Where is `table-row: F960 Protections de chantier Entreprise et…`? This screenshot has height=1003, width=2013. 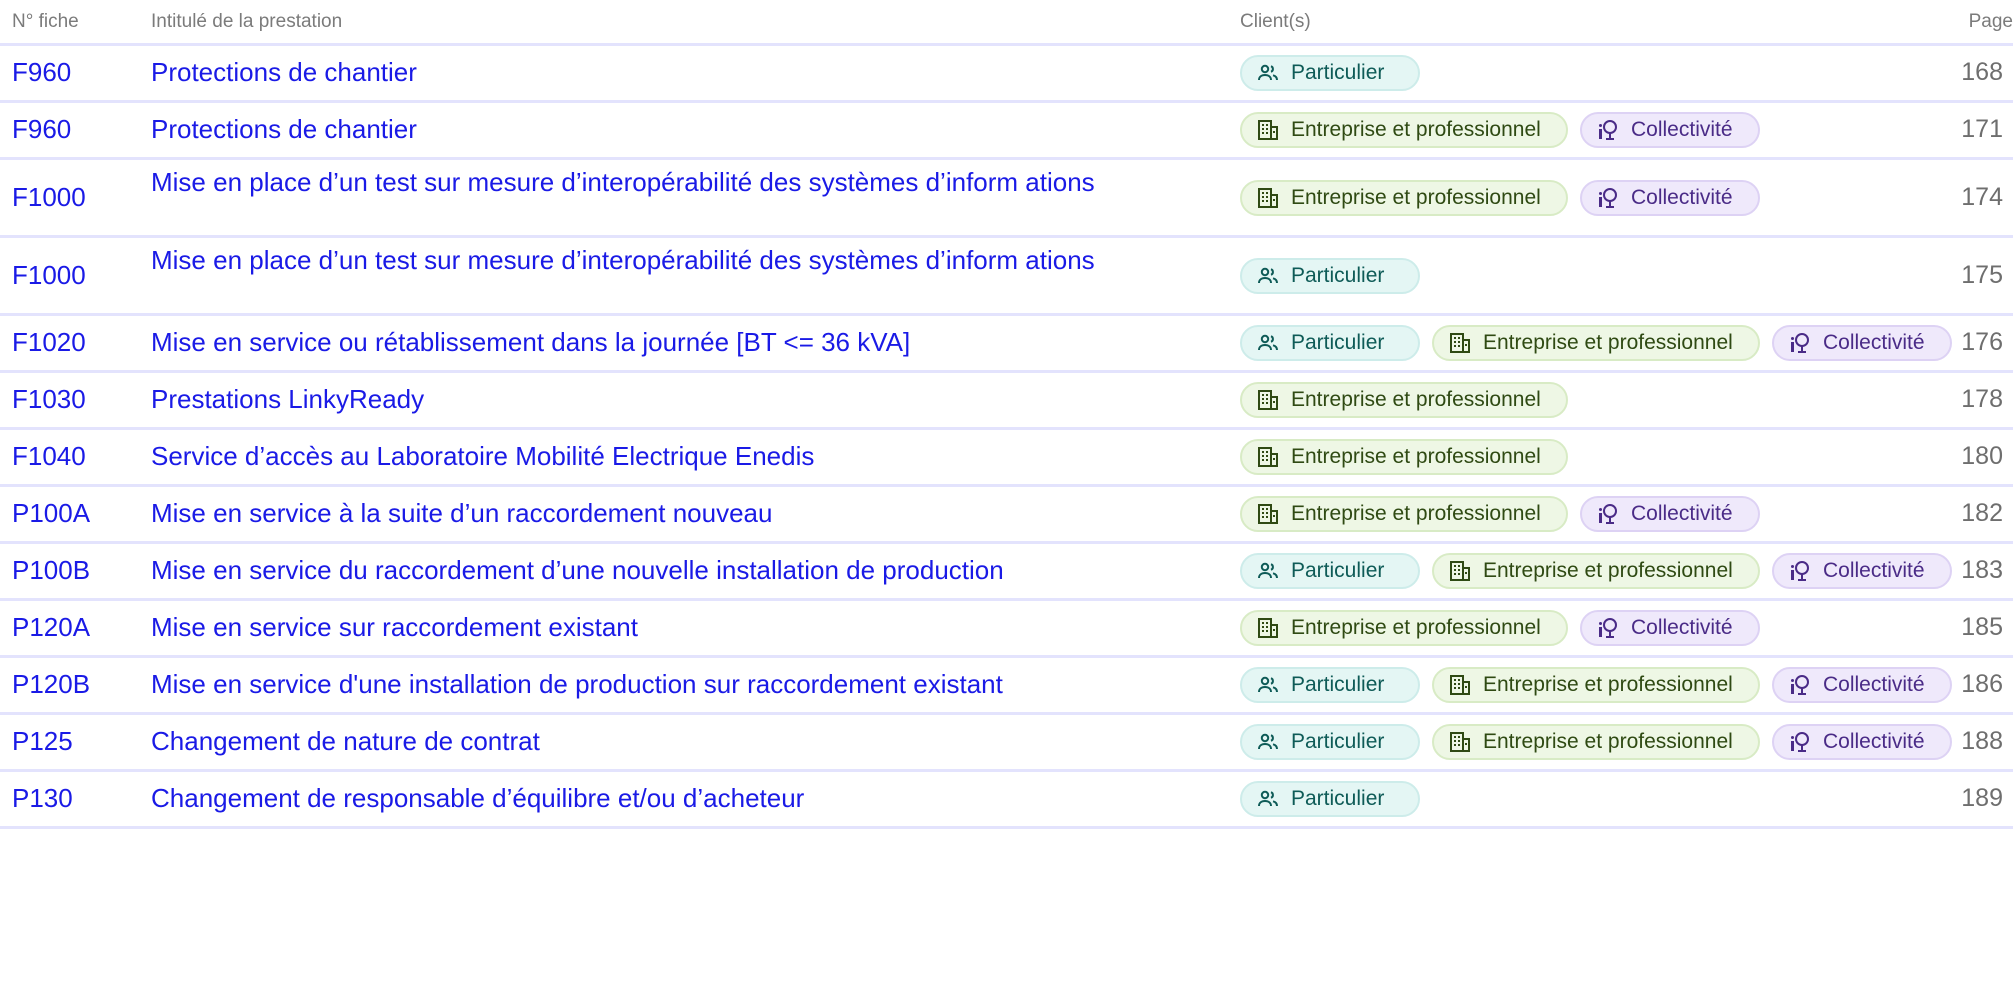
table-row: F960 Protections de chantier Entreprise et… is located at coordinates (1006, 131).